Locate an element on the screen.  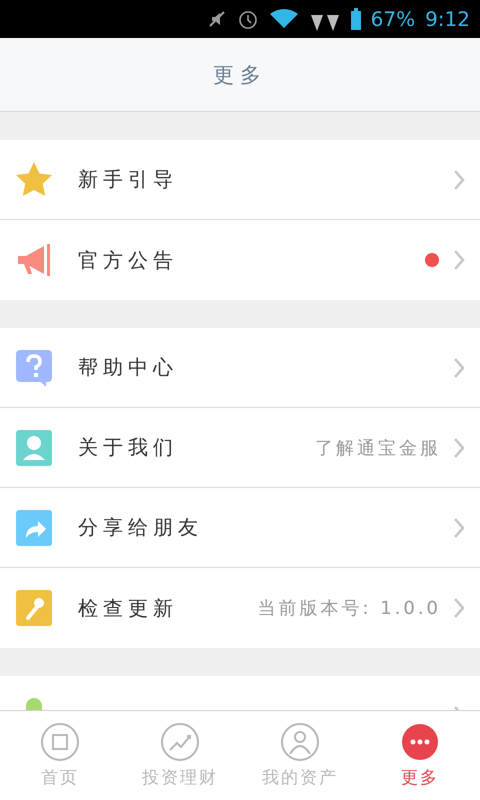
page-title: 更多 is located at coordinates (240, 75).